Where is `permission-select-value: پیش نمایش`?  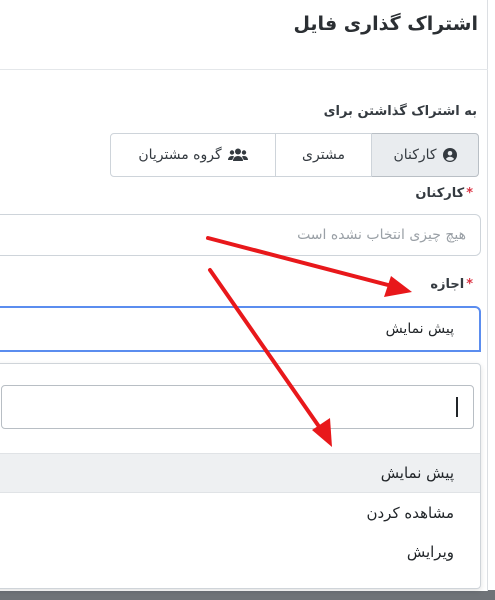 permission-select-value: پیش نمایش is located at coordinates (419, 329).